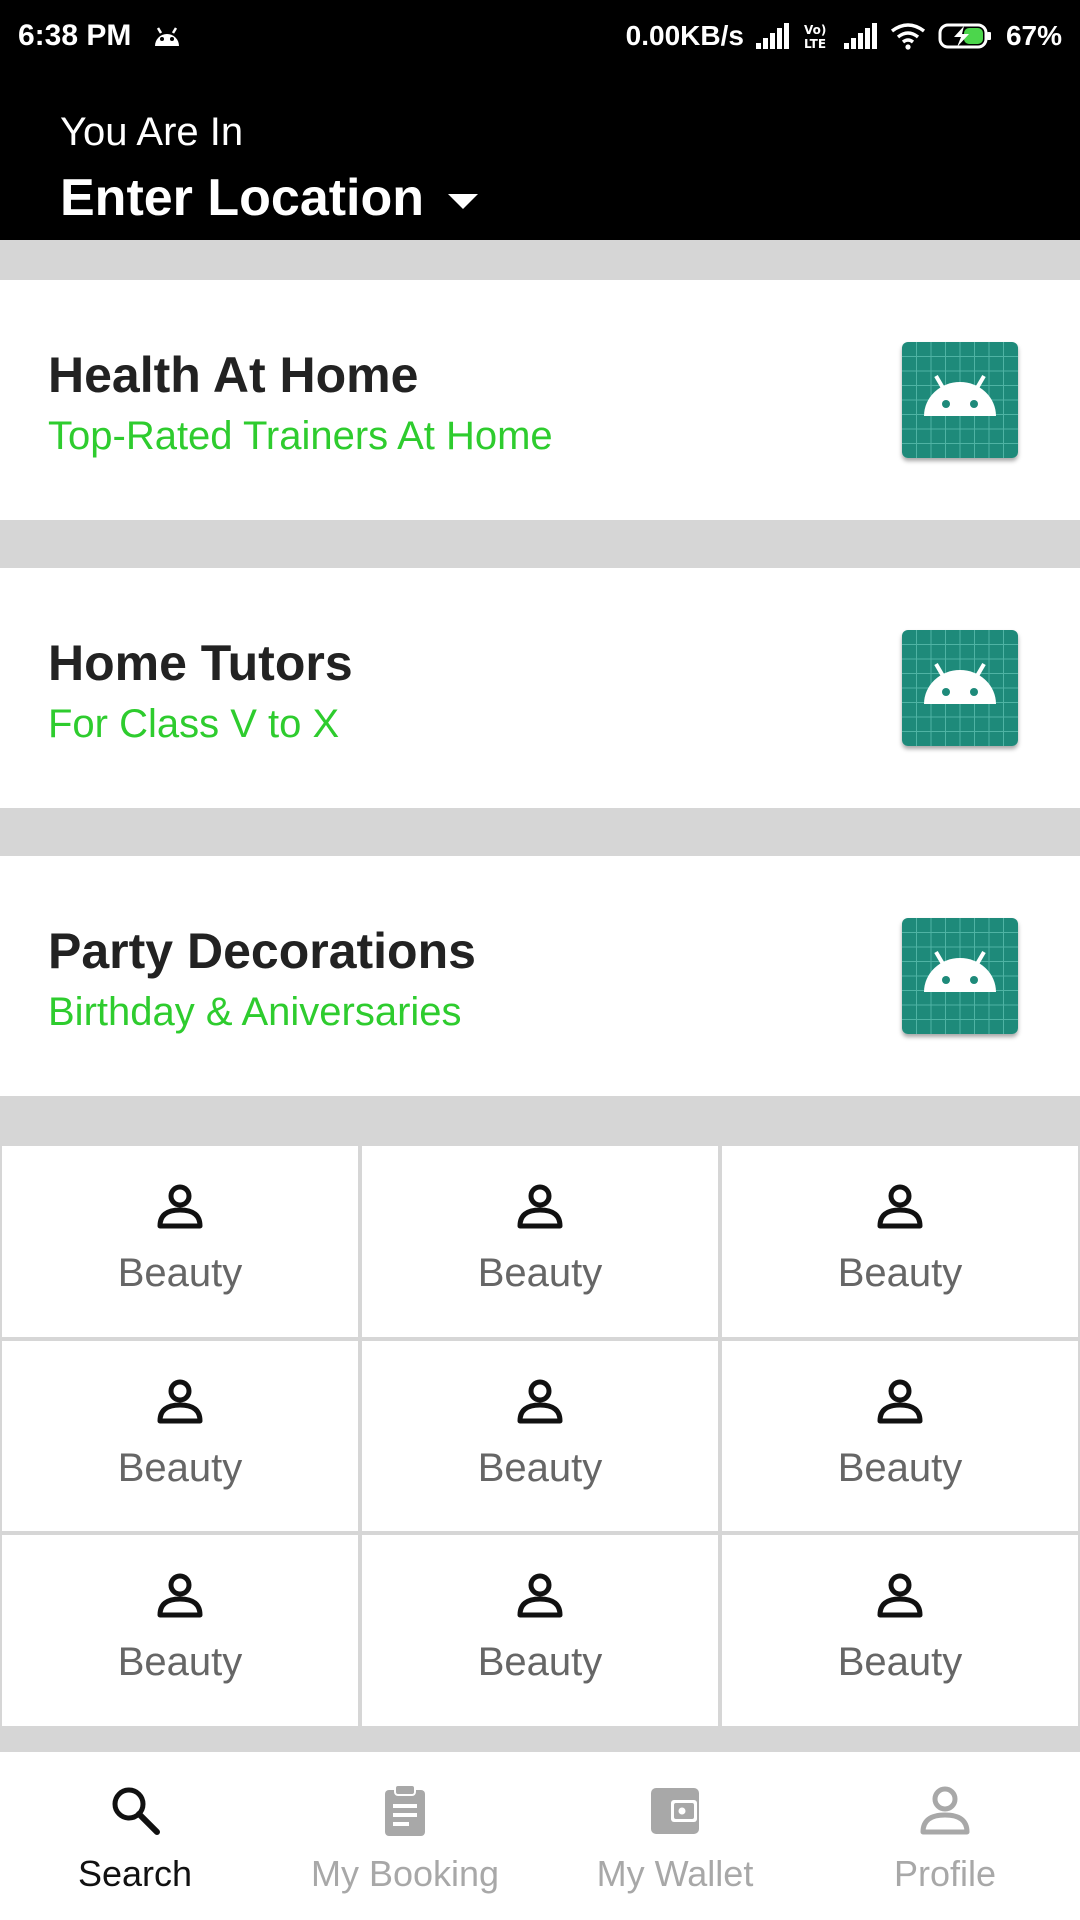 This screenshot has width=1080, height=1920. I want to click on wifi-icon, so click(908, 36).